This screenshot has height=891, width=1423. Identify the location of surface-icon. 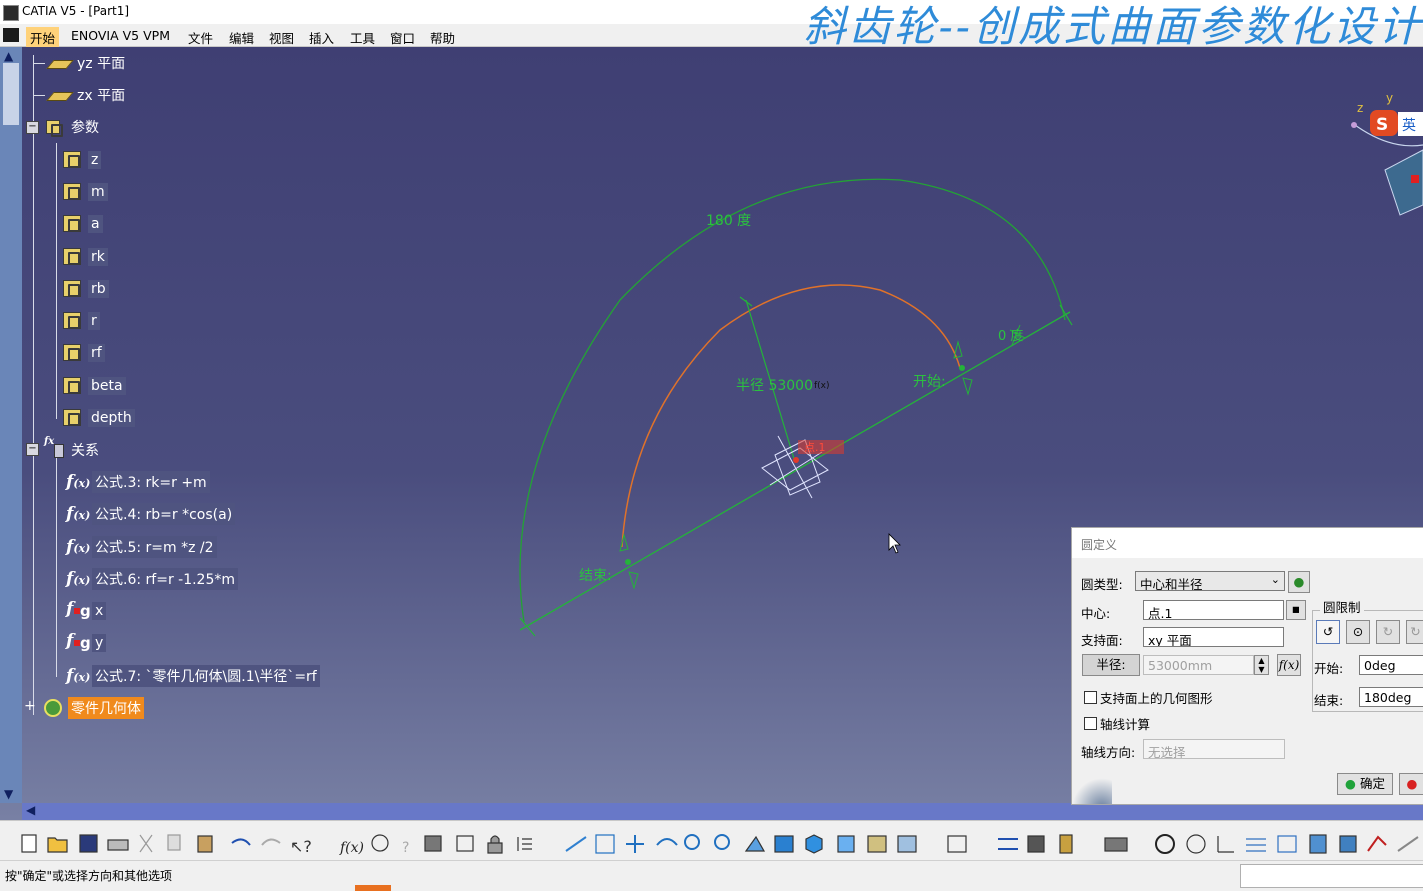
(1318, 844).